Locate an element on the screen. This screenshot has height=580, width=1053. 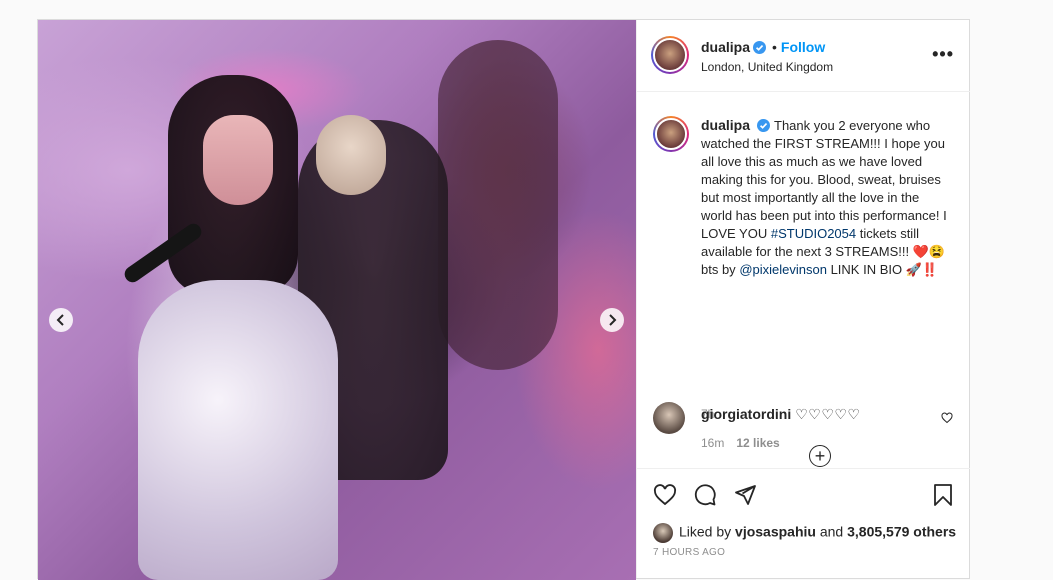
comment-meta: 16m 12 likes is located at coordinates (740, 443).